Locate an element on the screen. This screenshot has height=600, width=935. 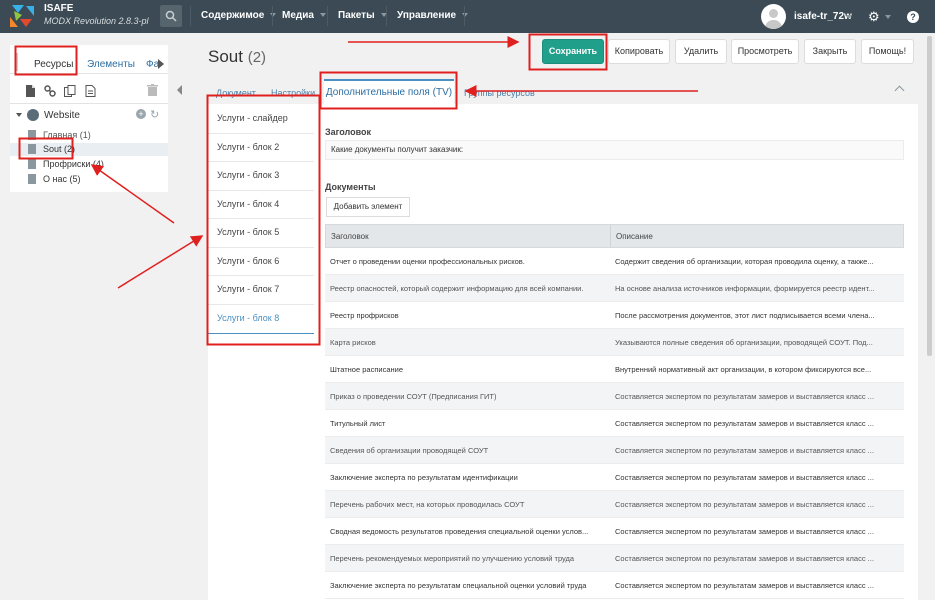
help-button: Помощь! is located at coordinates (887, 51).